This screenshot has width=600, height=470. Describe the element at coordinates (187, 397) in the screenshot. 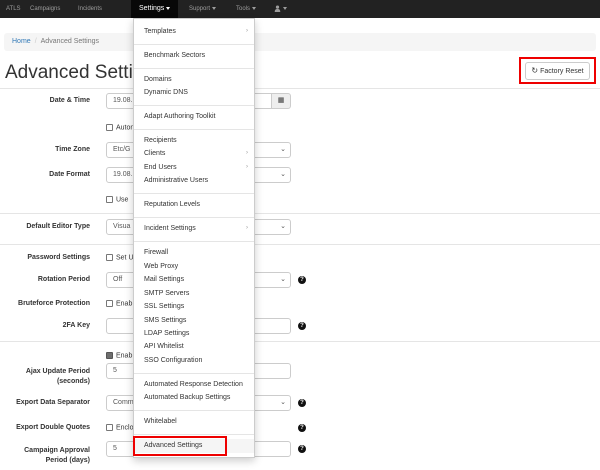

I see `menu-item-automated-backup: Automated Backup Settings` at that location.